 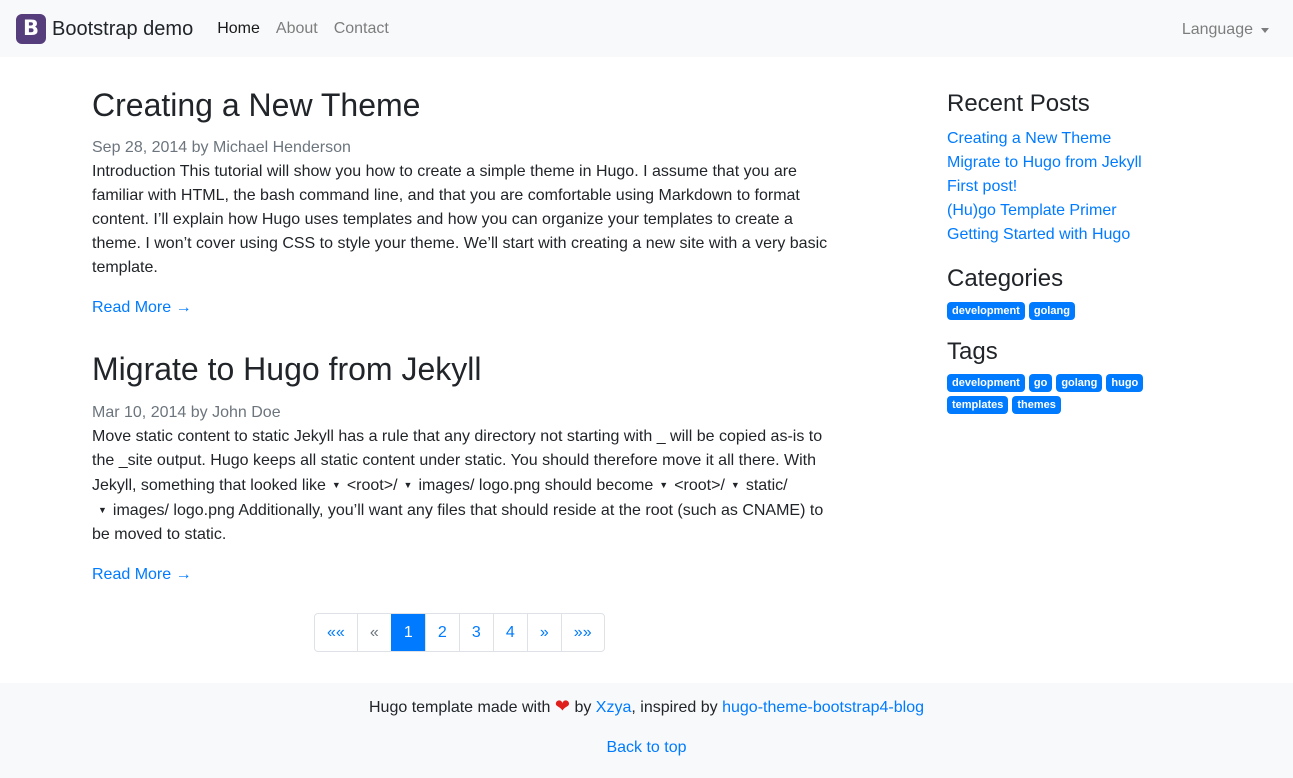 I want to click on post-author: Michael Henderson, so click(x=282, y=148).